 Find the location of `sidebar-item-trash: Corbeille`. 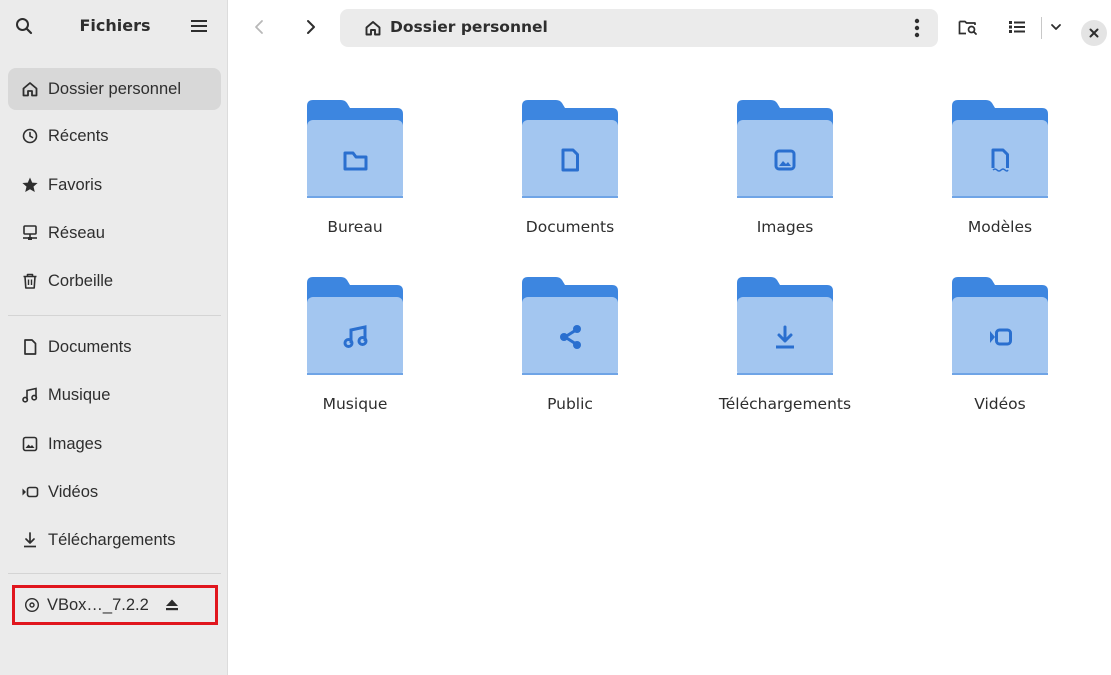

sidebar-item-trash: Corbeille is located at coordinates (114, 281).